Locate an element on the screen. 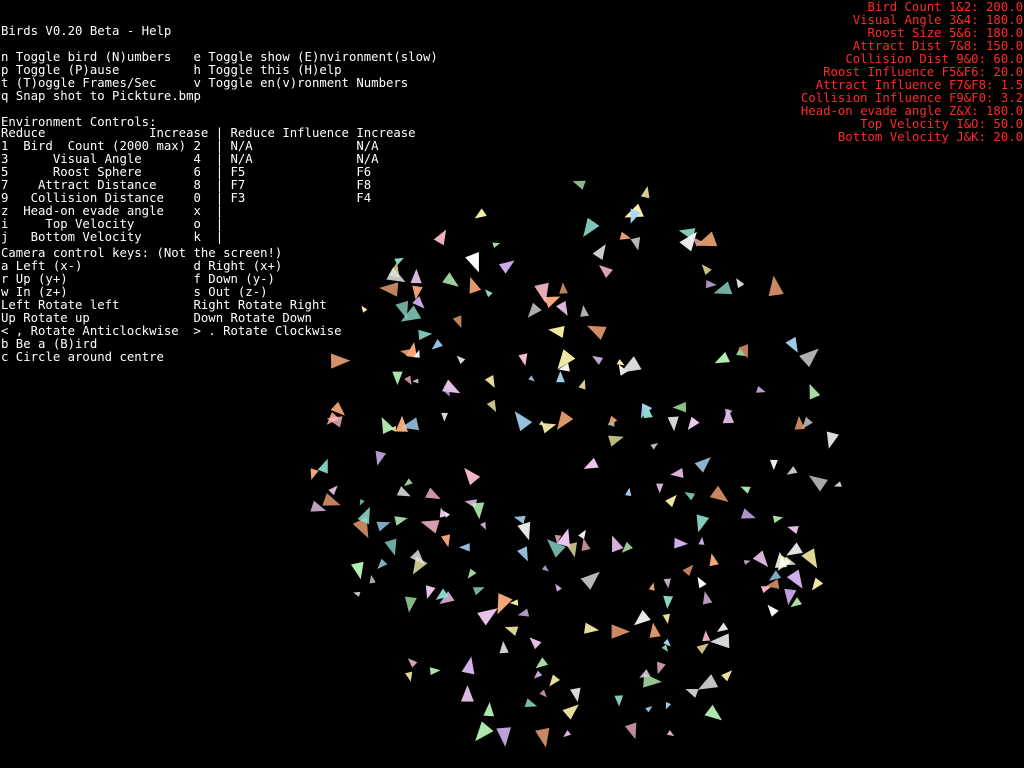 This screenshot has width=1024, height=768. help-title: Birds V0.20 Beta - Help is located at coordinates (86, 31).